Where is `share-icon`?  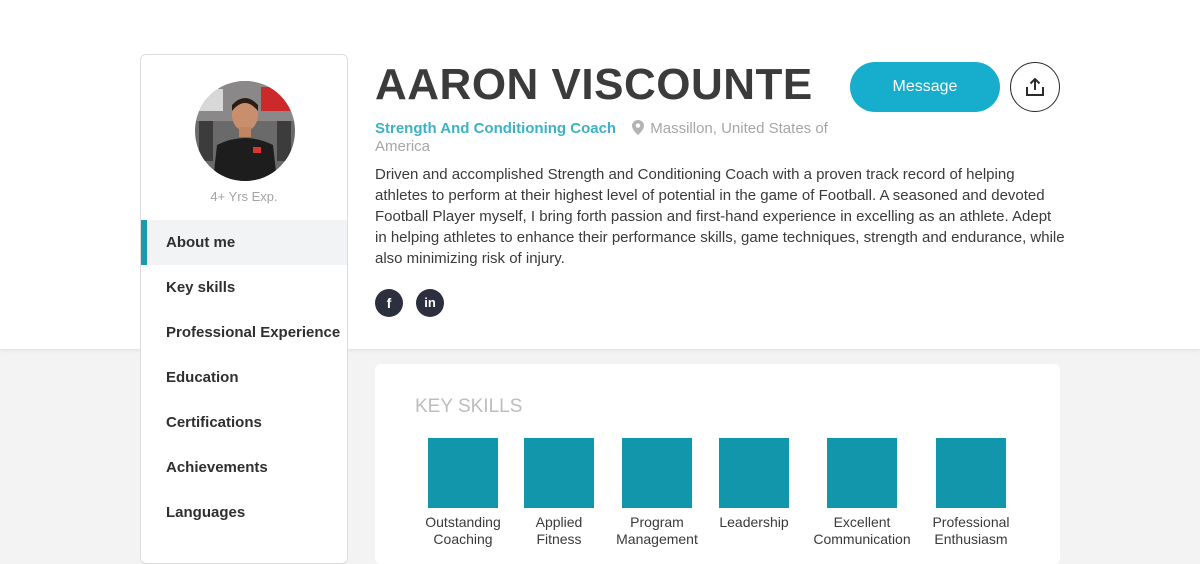 share-icon is located at coordinates (1035, 87).